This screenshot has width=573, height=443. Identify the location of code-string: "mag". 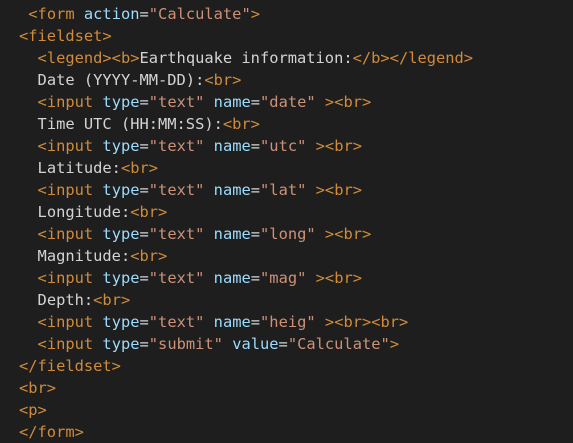
(283, 278).